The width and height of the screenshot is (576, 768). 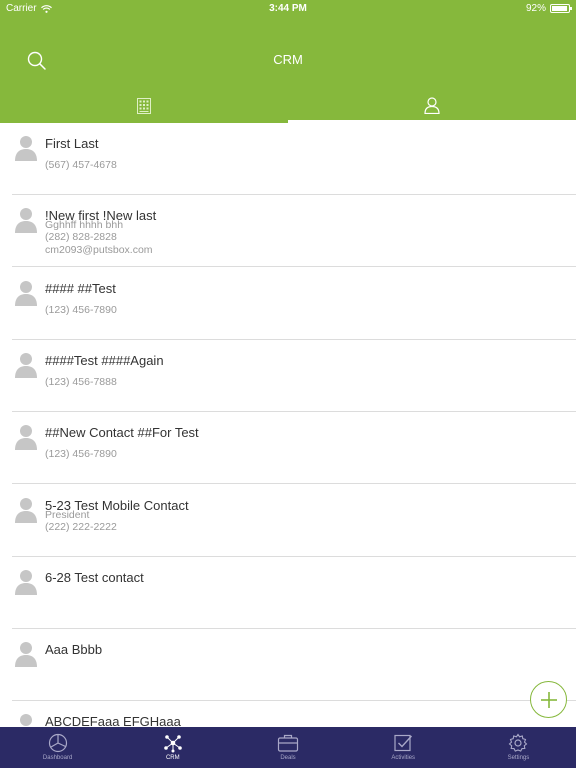 I want to click on nav-settings-label: Settings, so click(x=518, y=758).